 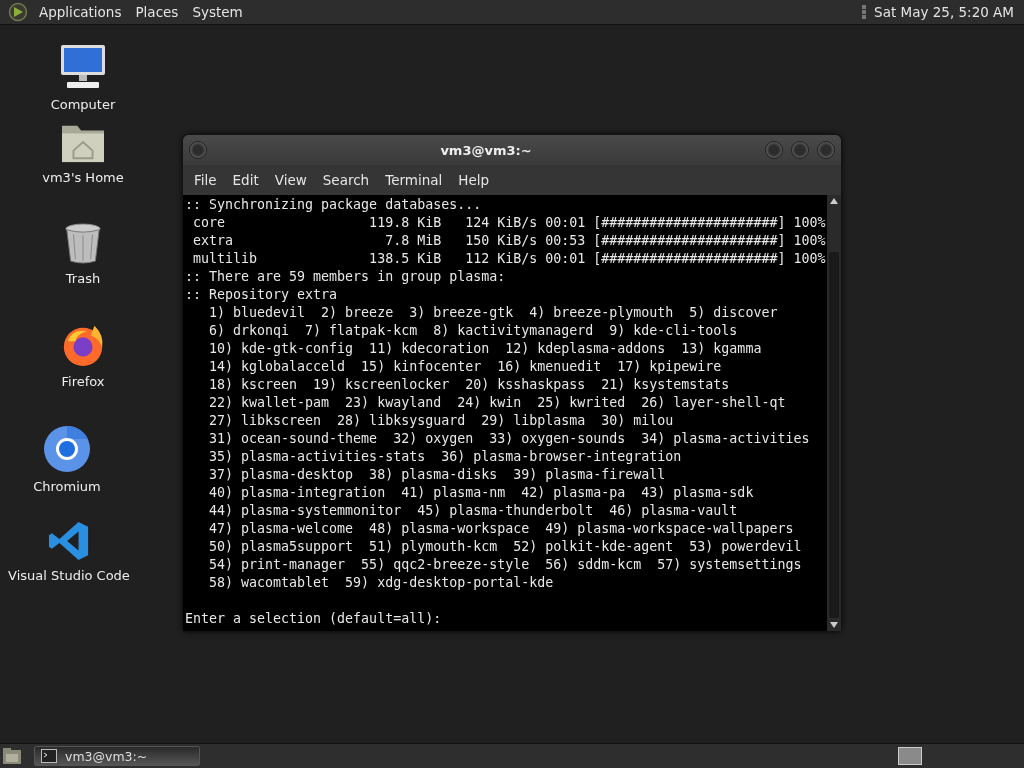 I want to click on trash-icon, so click(x=83, y=244).